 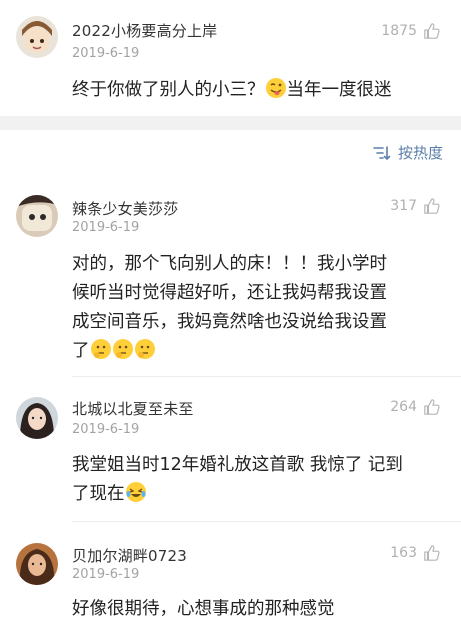 I want to click on sort-icon, so click(x=382, y=152).